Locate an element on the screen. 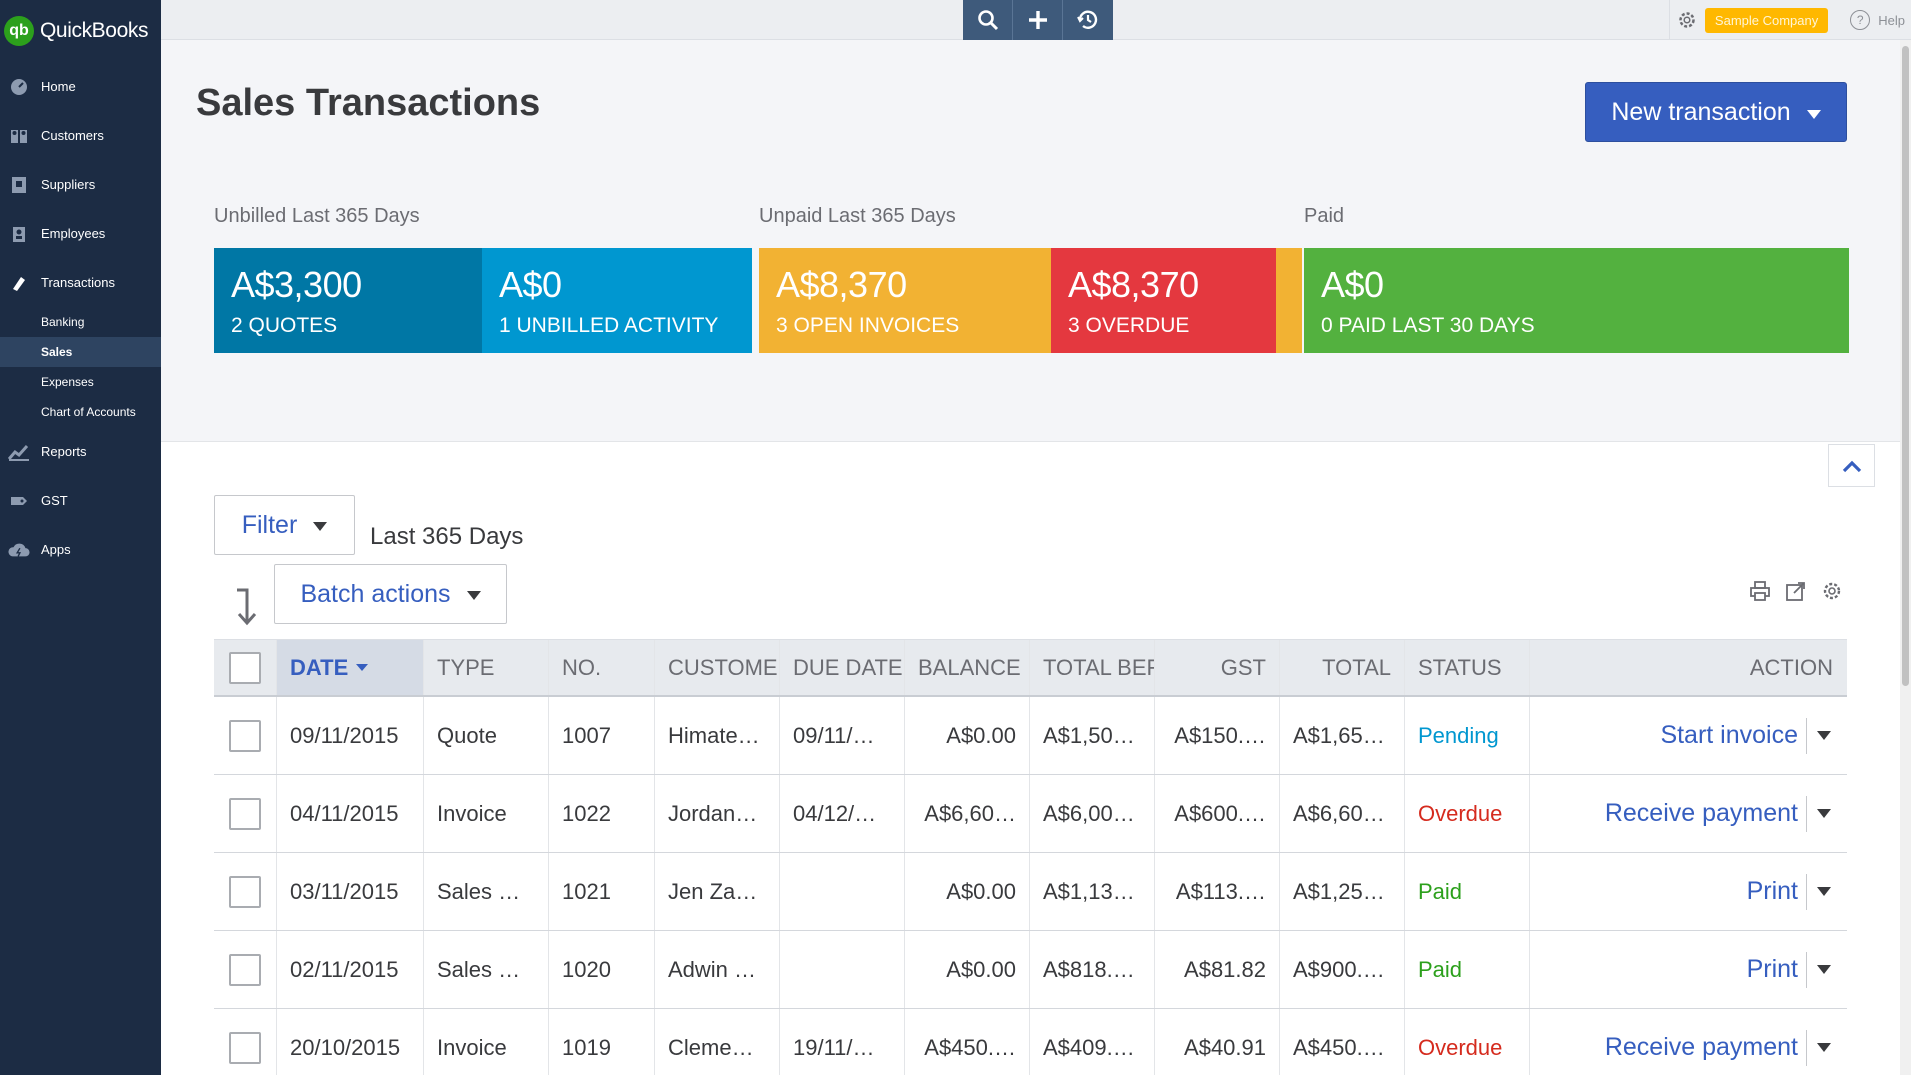  column-header-due-date: DUE DATE is located at coordinates (842, 667).